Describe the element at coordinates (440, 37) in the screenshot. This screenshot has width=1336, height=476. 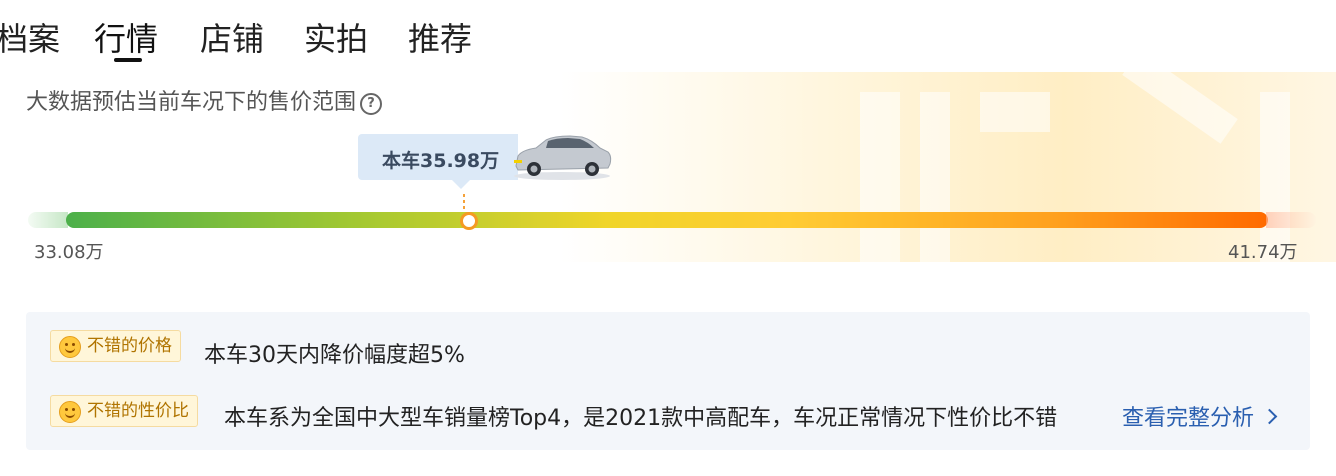
I see `tab-recommend: 推荐` at that location.